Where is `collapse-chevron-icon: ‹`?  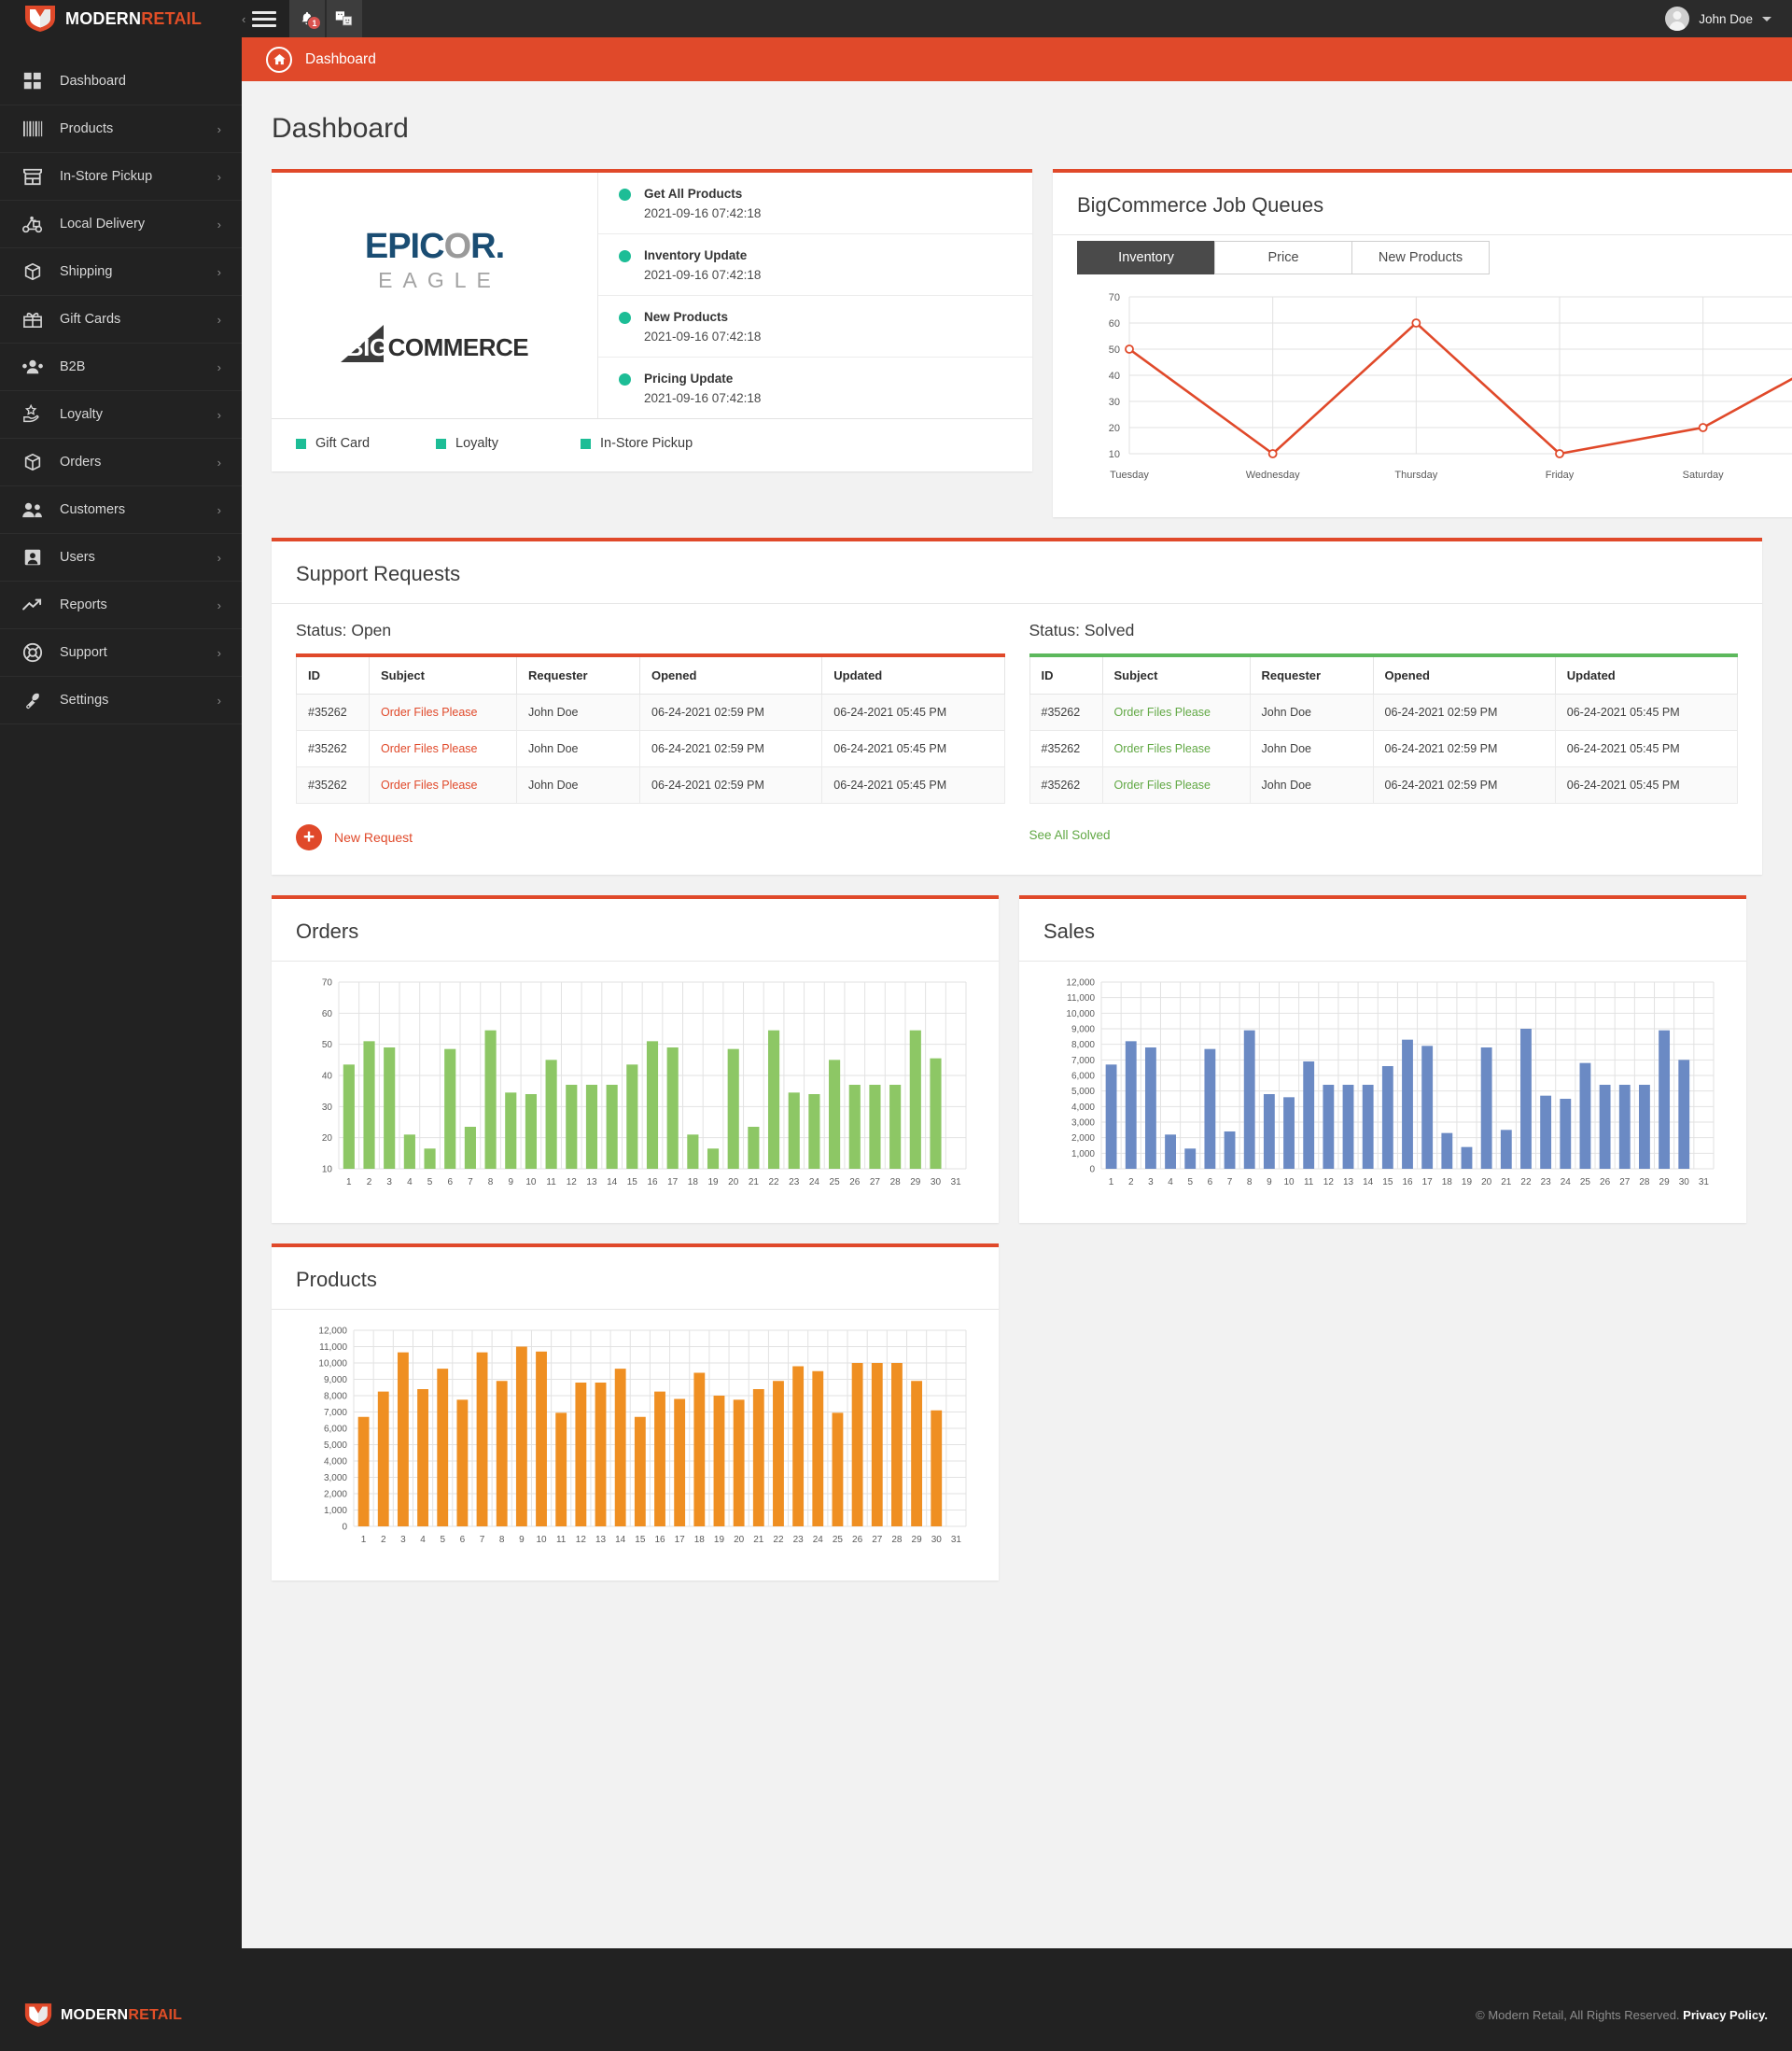
collapse-chevron-icon: ‹ is located at coordinates (243, 19).